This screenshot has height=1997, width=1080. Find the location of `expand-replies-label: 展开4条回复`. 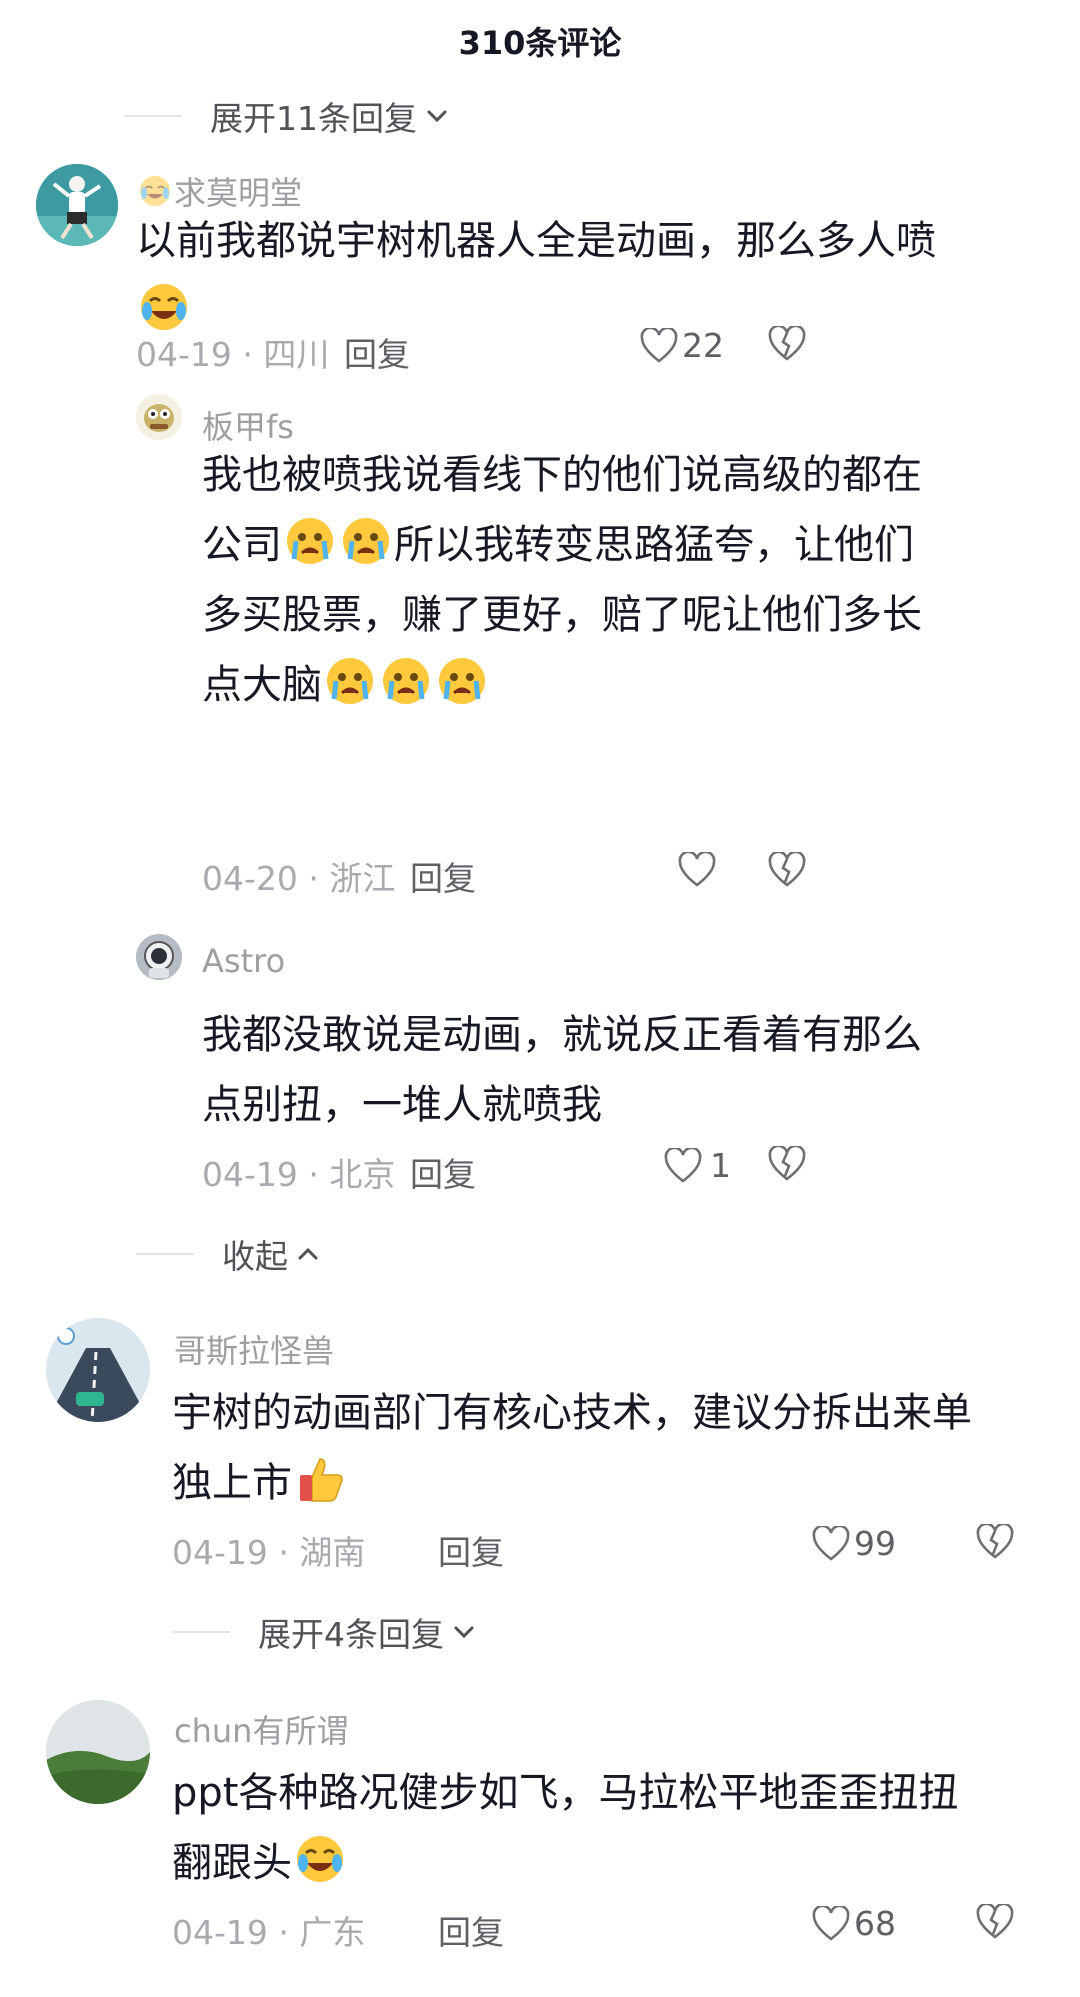

expand-replies-label: 展开4条回复 is located at coordinates (351, 1634).